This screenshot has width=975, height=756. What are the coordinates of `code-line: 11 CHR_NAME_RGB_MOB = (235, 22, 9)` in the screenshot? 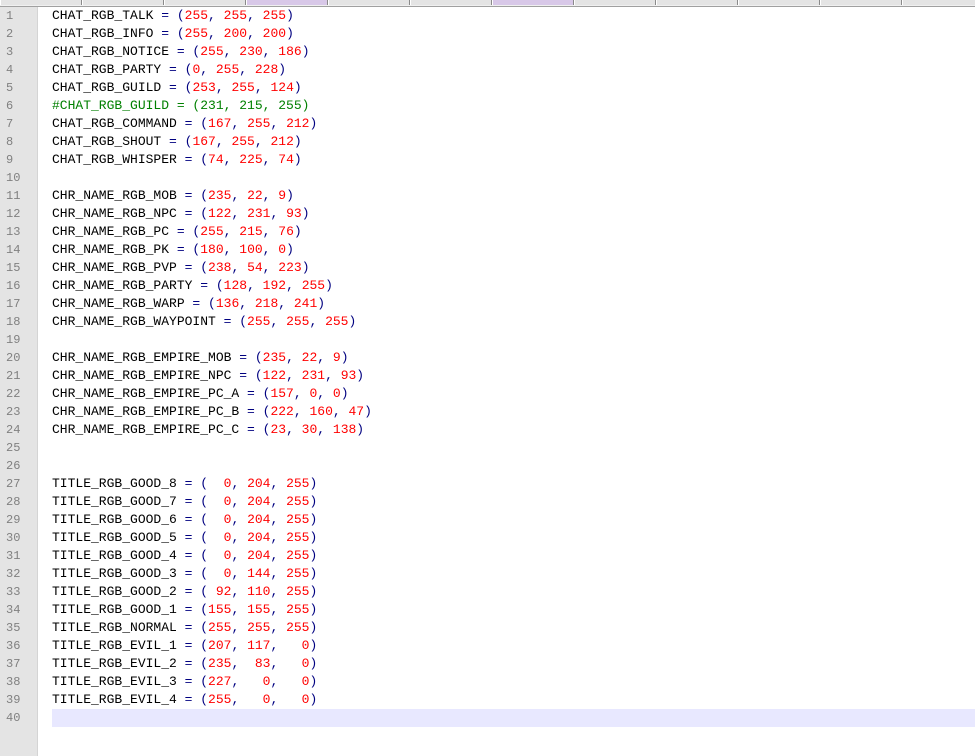 It's located at (487, 196).